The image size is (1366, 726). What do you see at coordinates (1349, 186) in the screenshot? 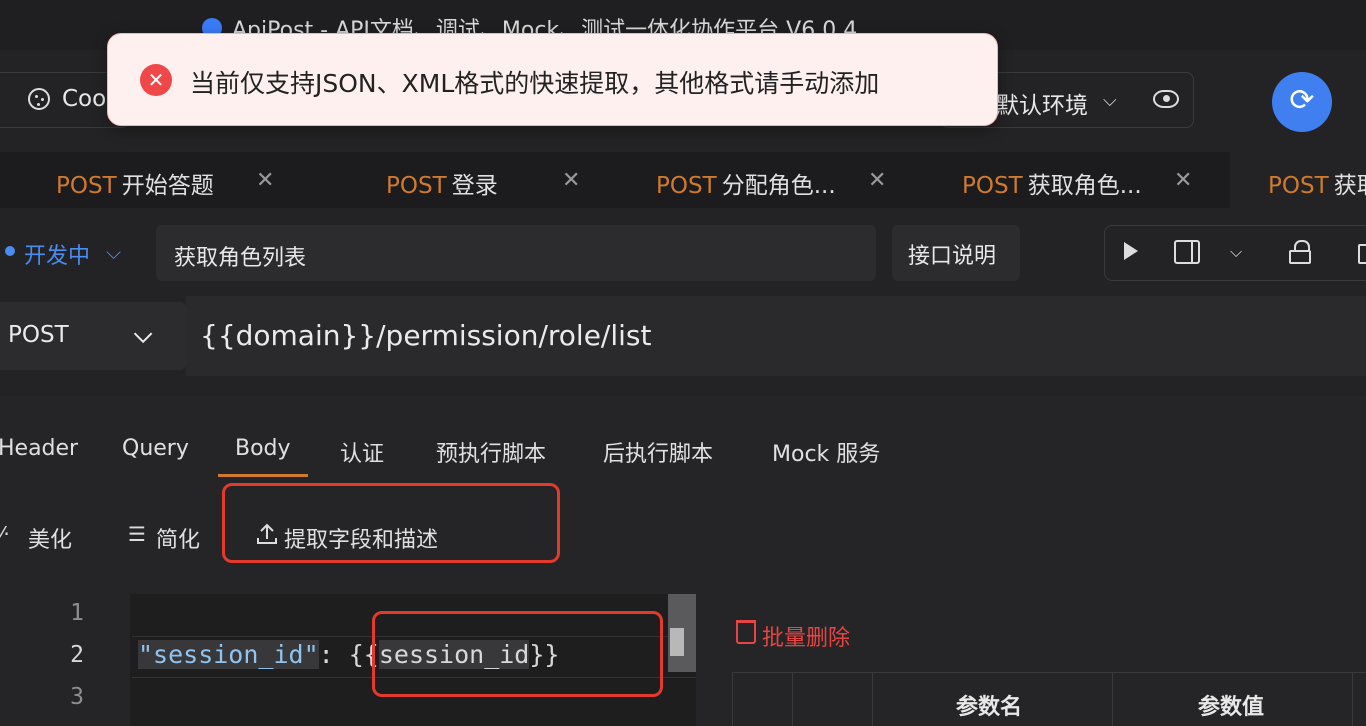
I see `tab-name: 获取` at bounding box center [1349, 186].